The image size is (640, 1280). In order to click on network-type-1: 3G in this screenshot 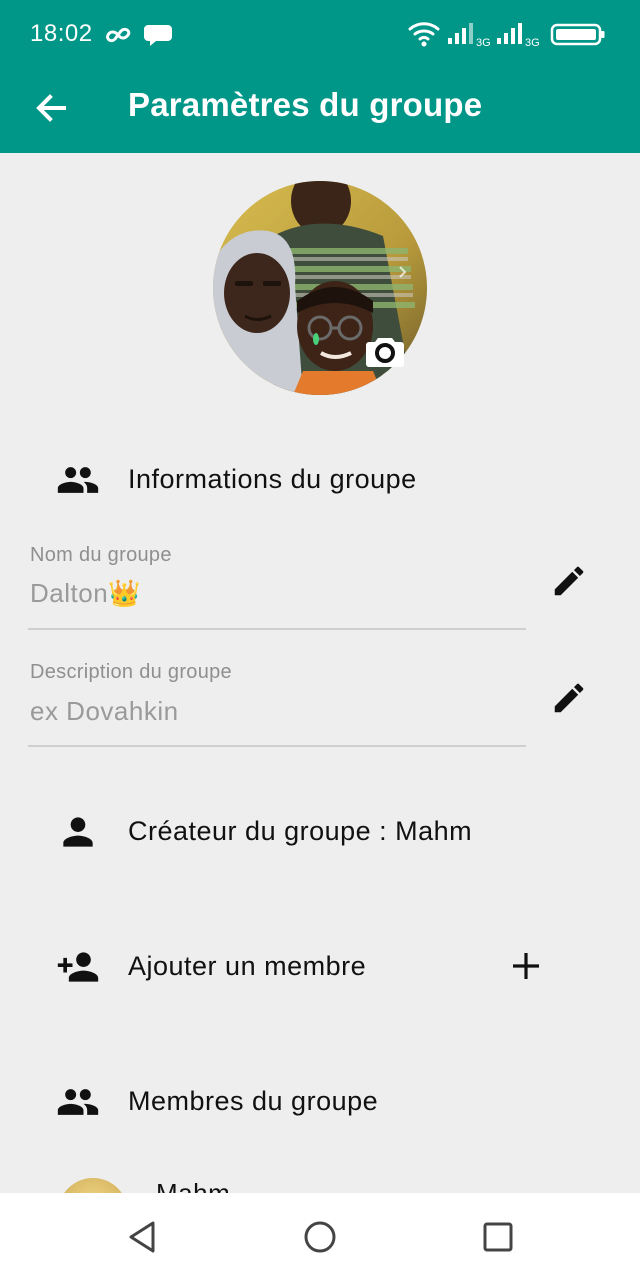, I will do `click(483, 43)`.